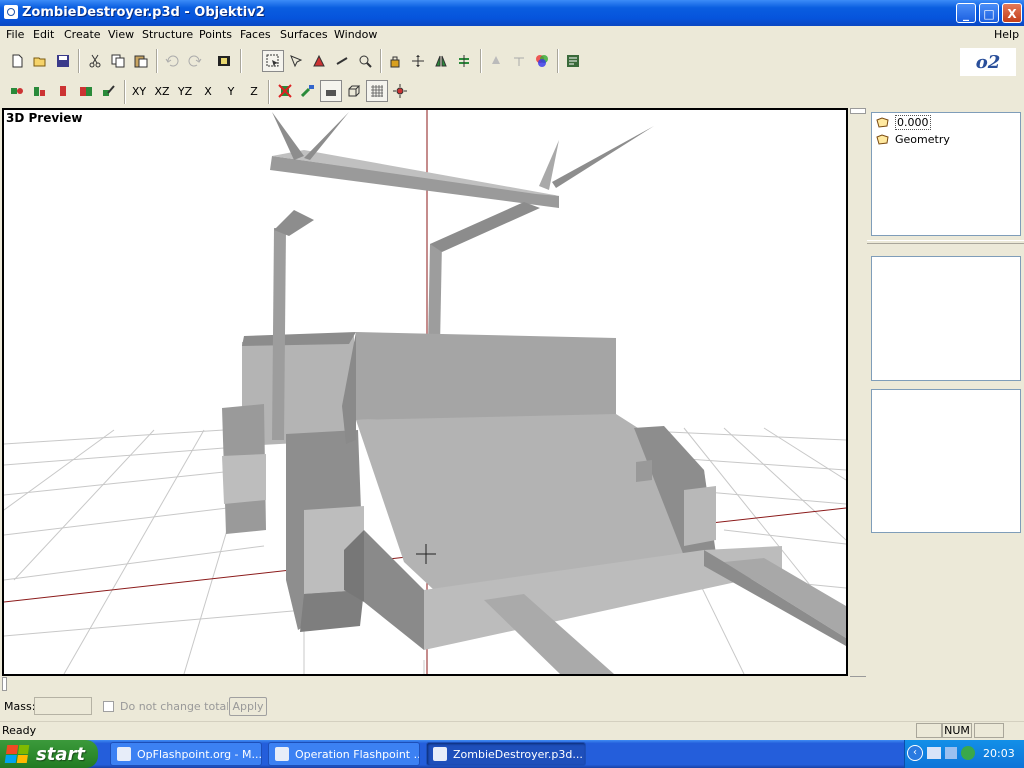  I want to click on title-bar: ZombieDestroyer.p3d - Objektiv2 _ □ X, so click(512, 13).